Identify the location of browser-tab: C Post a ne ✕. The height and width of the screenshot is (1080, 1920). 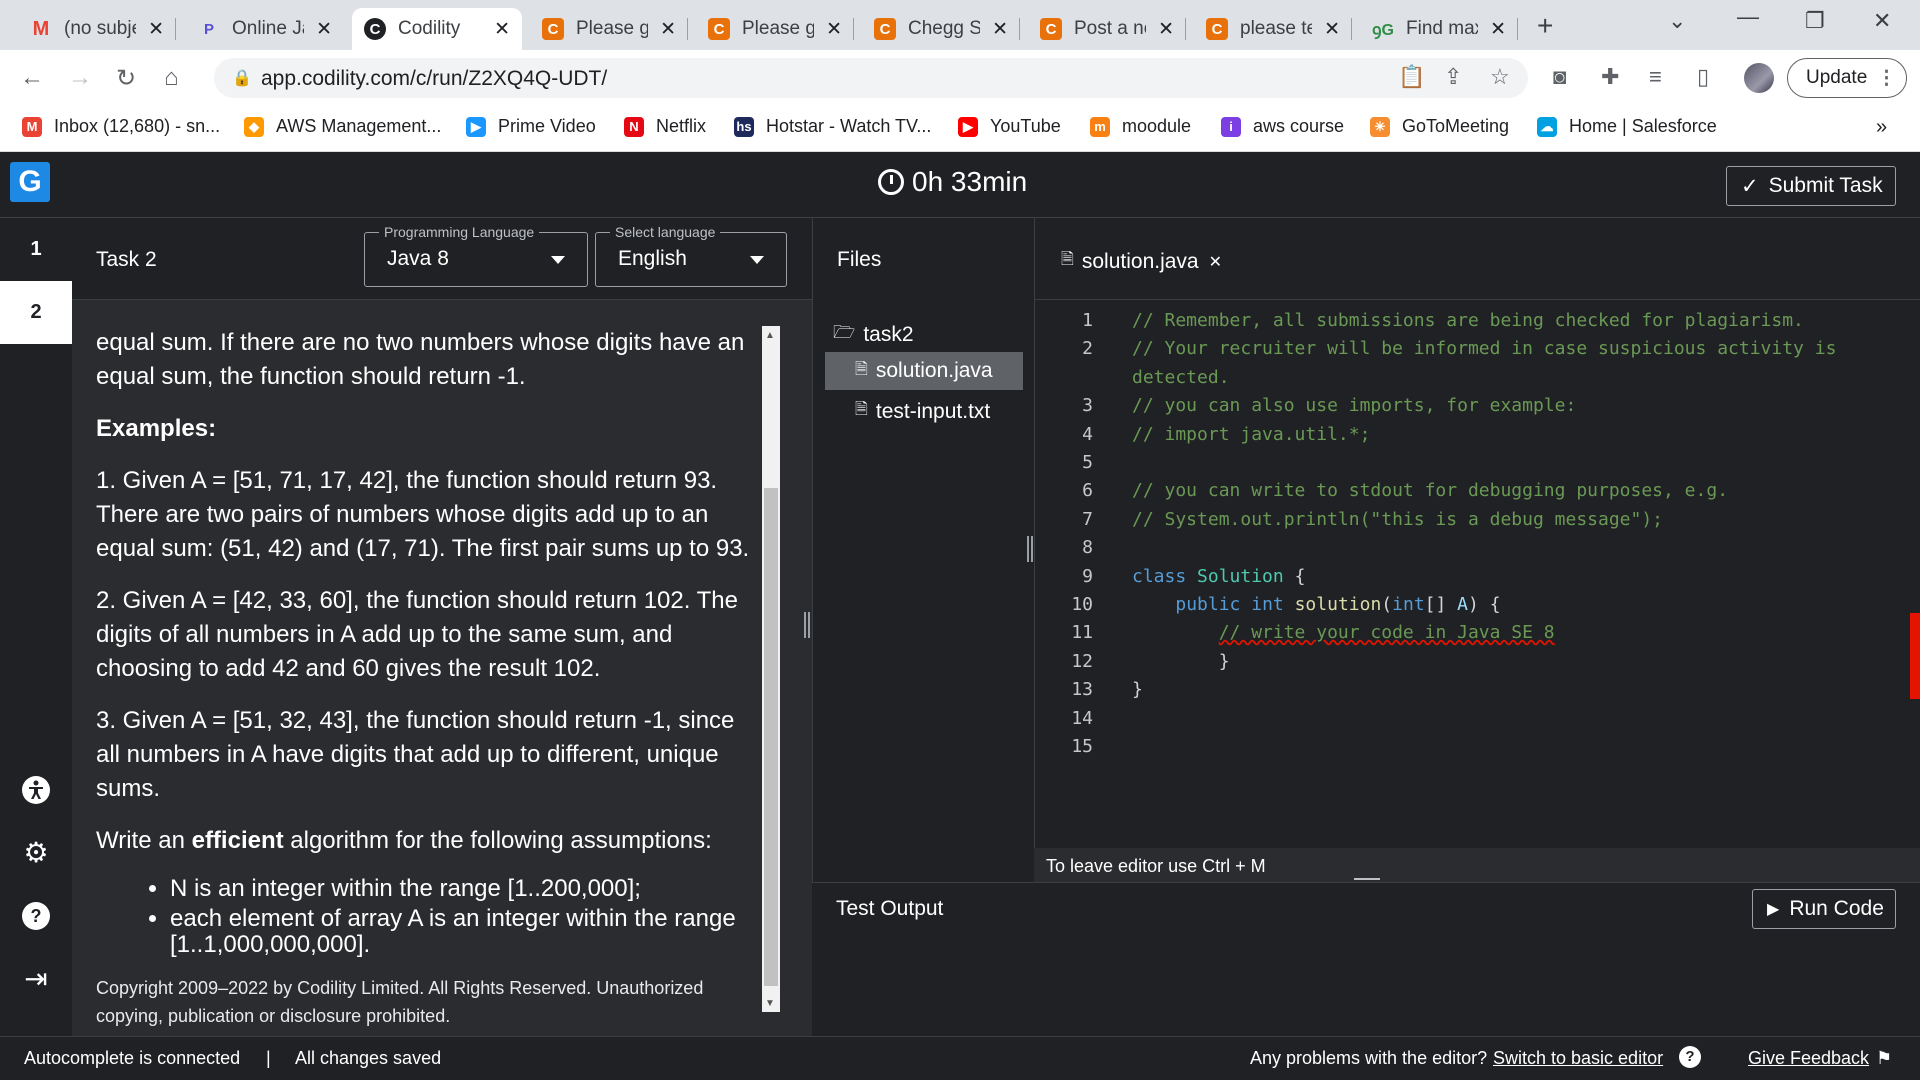
(1107, 29).